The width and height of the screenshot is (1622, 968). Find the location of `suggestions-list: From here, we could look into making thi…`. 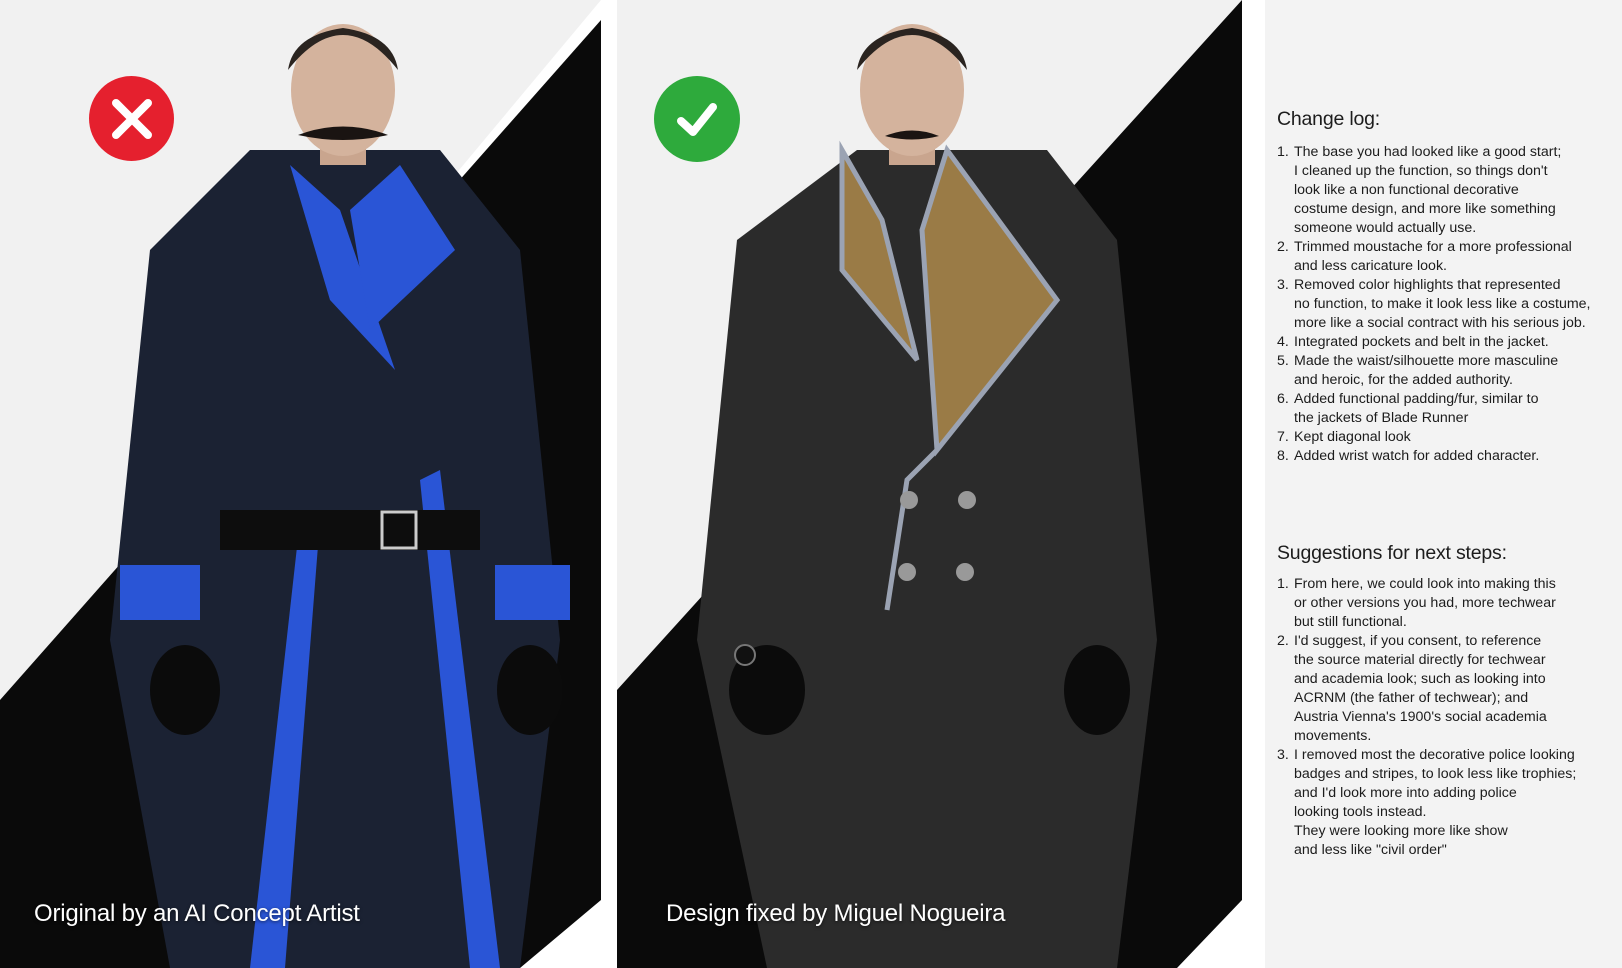

suggestions-list: From here, we could look into making thi… is located at coordinates (1449, 717).